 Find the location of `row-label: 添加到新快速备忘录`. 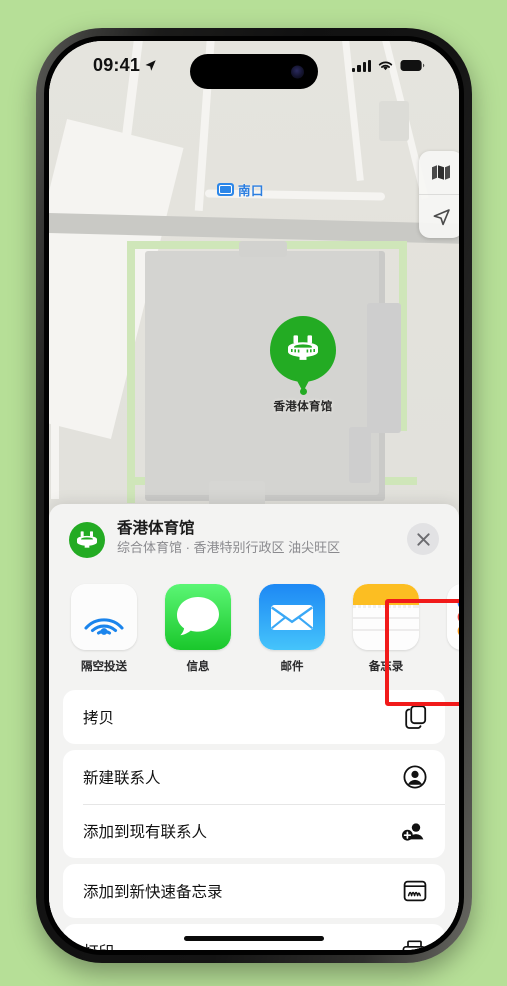

row-label: 添加到新快速备忘录 is located at coordinates (153, 892).